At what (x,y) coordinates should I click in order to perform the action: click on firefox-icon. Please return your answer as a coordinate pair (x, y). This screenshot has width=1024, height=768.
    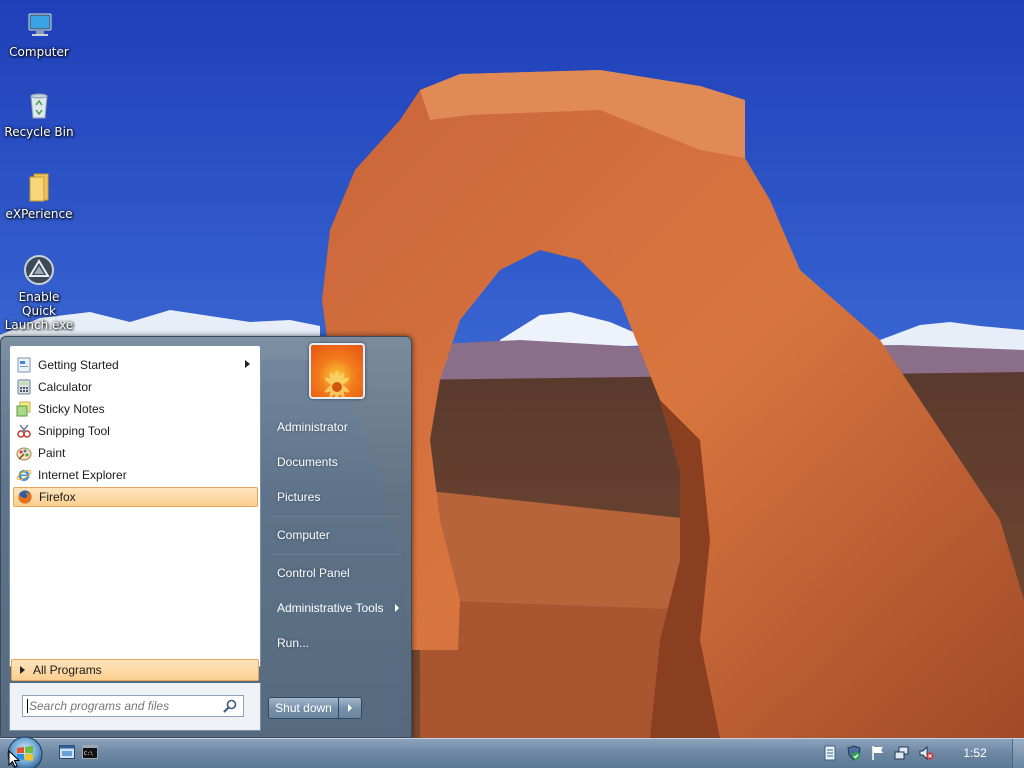
    Looking at the image, I should click on (25, 497).